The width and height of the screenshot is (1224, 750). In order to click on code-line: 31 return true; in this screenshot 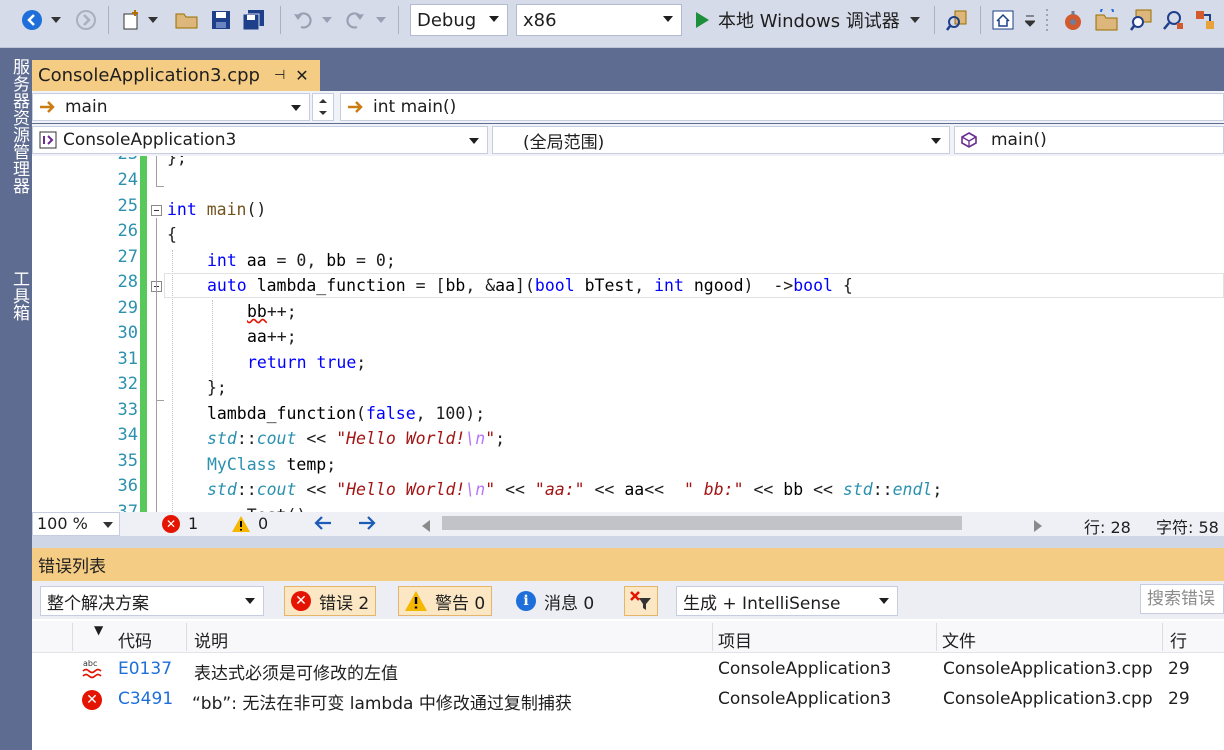, I will do `click(242, 360)`.